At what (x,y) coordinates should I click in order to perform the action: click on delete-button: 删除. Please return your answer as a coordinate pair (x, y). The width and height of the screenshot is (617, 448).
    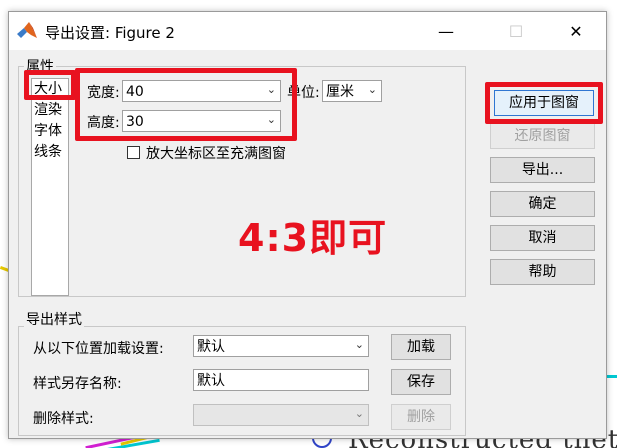
    Looking at the image, I should click on (421, 417).